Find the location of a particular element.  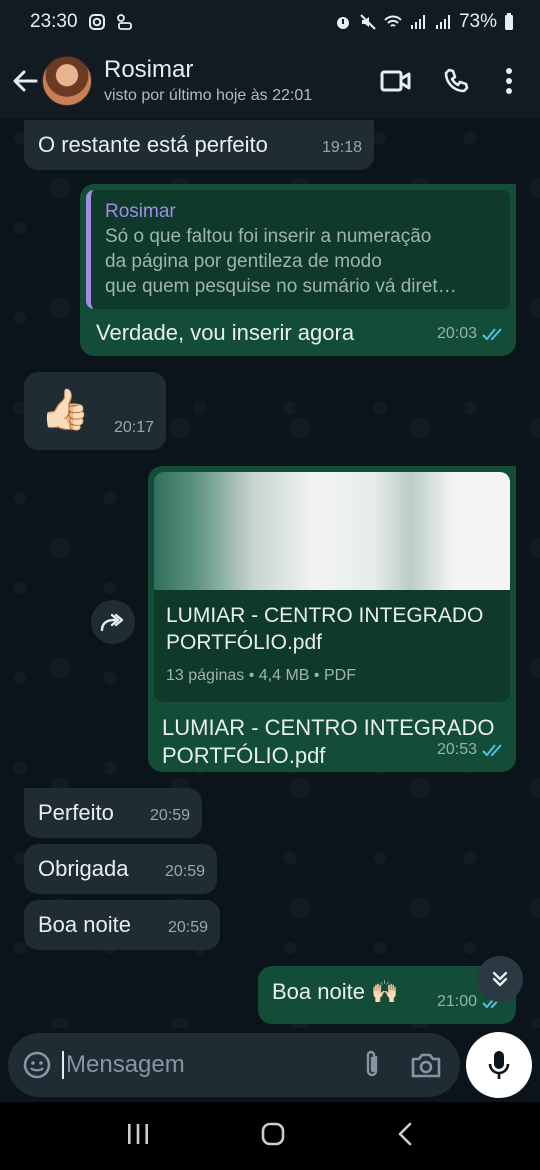

back-arrow-icon is located at coordinates (25, 81).